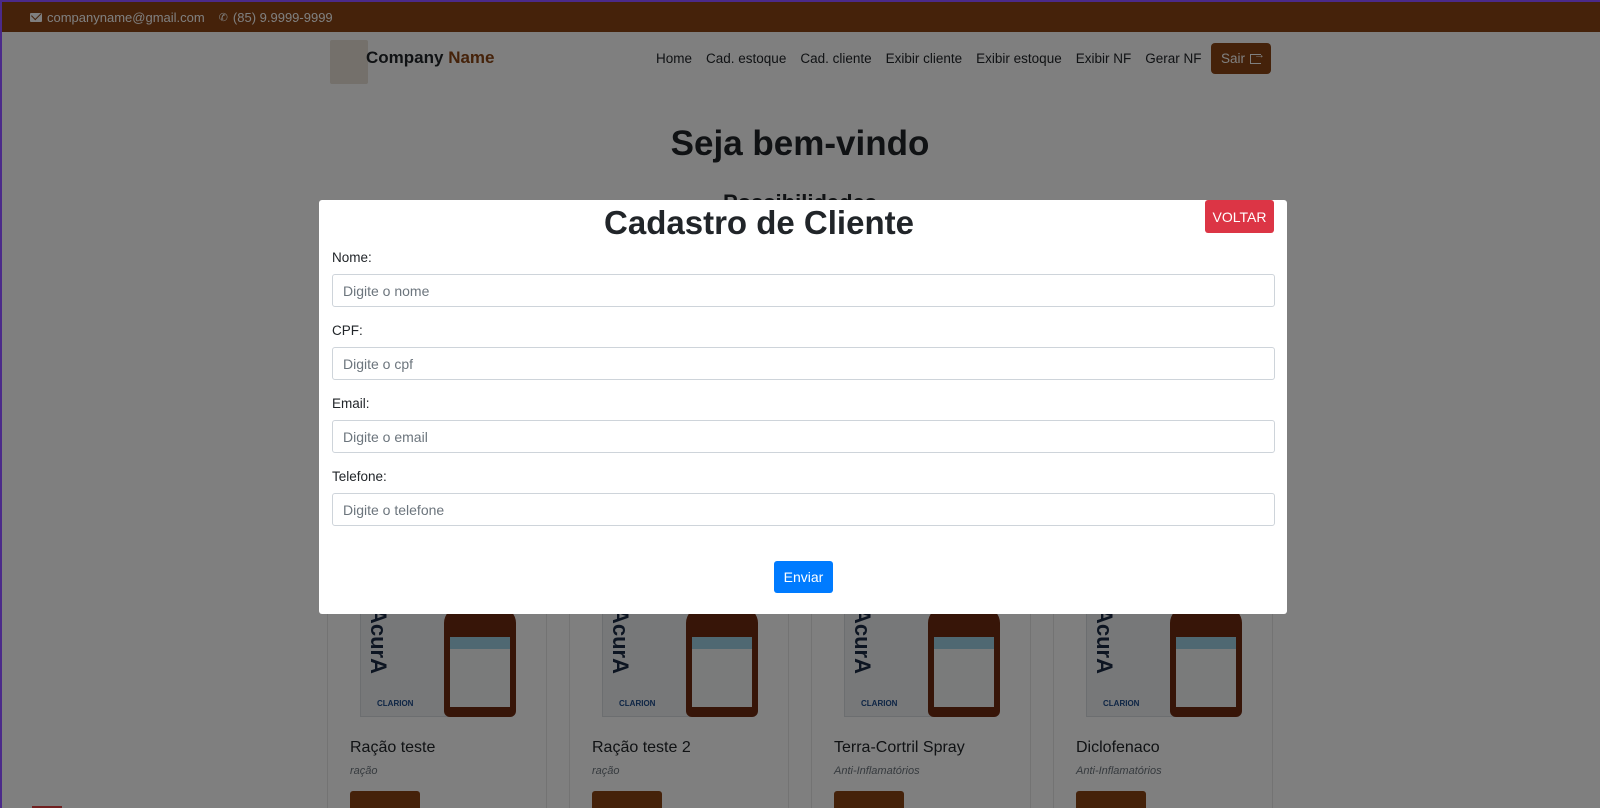  Describe the element at coordinates (803, 577) in the screenshot. I see `submit-button: Enviar` at that location.